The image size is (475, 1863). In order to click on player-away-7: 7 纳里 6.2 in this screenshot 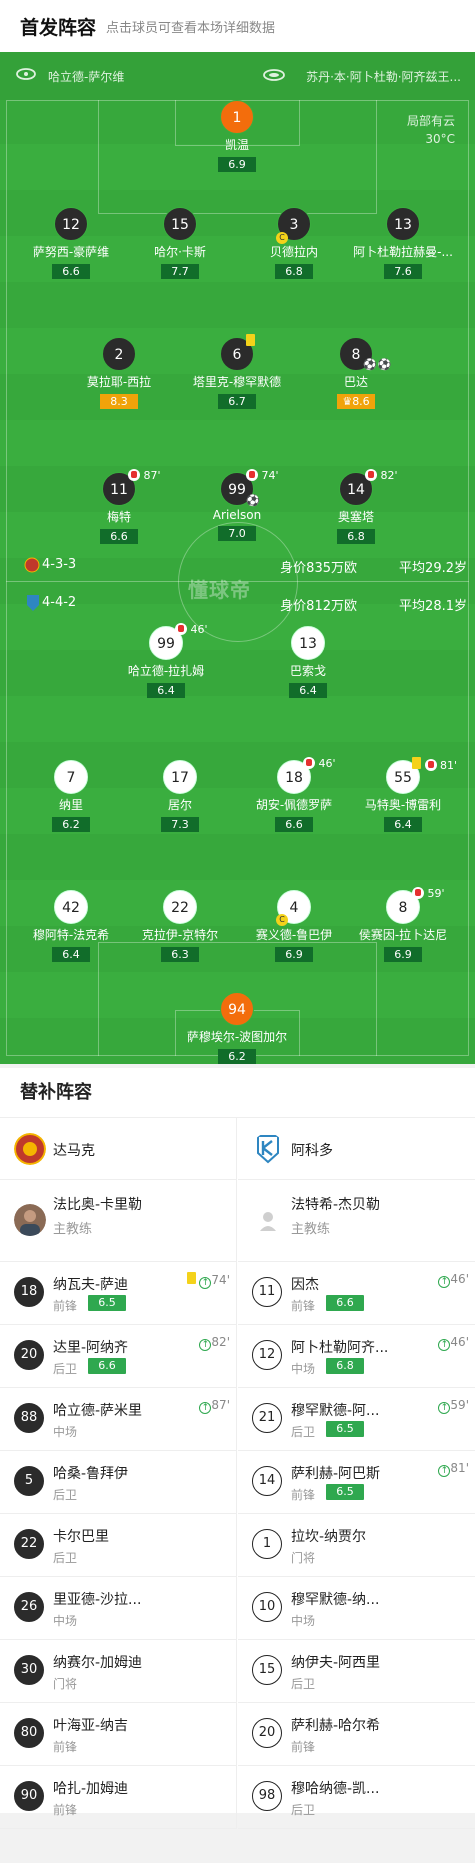, I will do `click(71, 796)`.